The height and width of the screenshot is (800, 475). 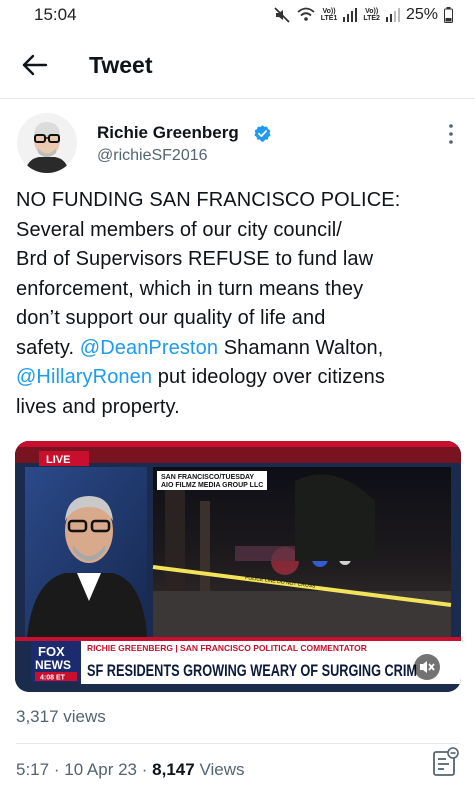 What do you see at coordinates (372, 11) in the screenshot?
I see `volte-label-2: Vo))` at bounding box center [372, 11].